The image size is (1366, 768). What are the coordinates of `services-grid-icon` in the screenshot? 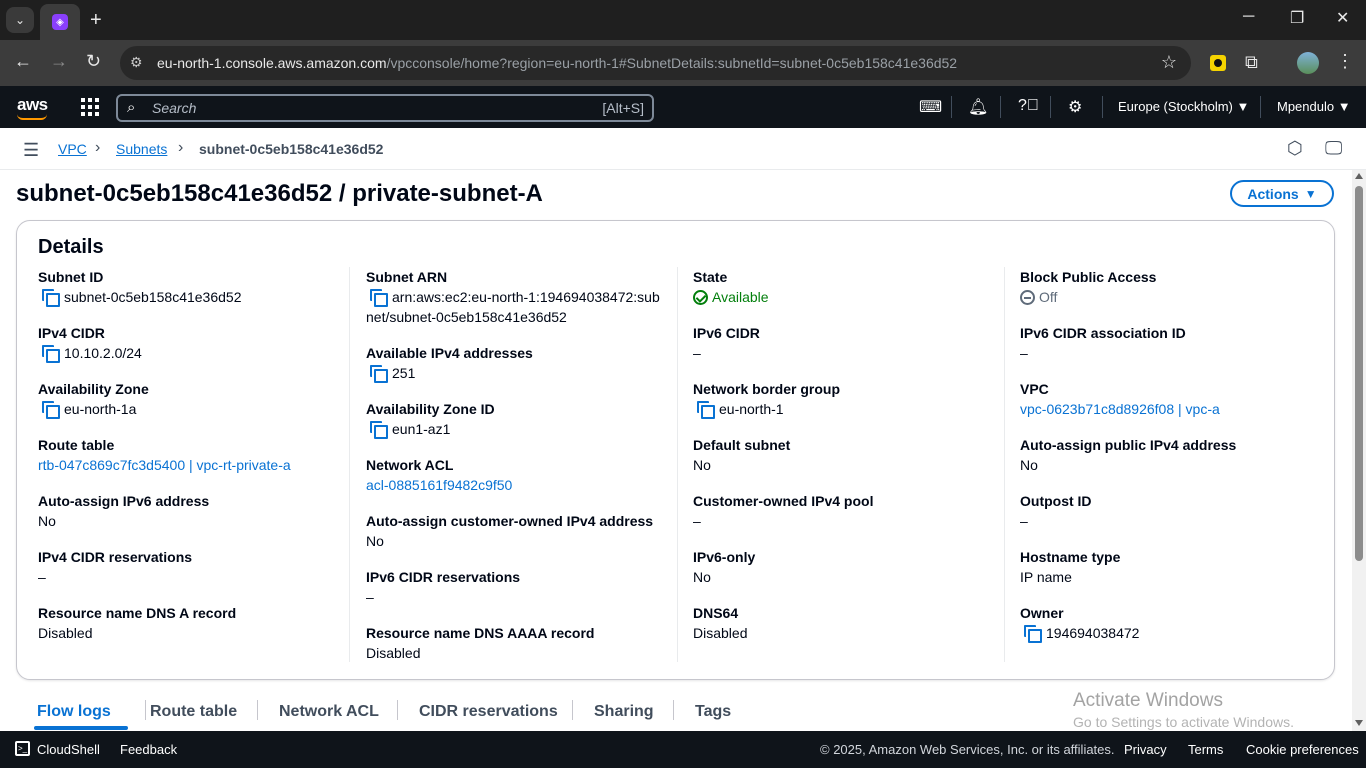 It's located at (90, 107).